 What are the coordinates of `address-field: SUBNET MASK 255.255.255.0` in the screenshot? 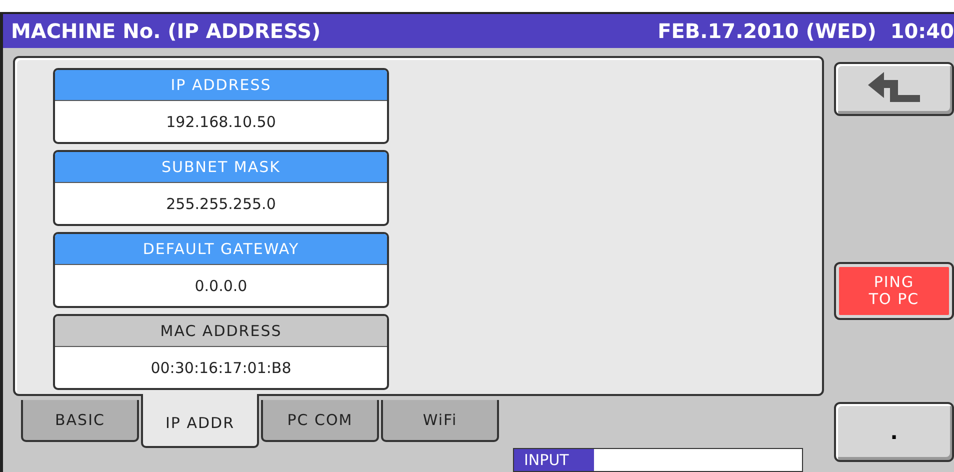 It's located at (221, 188).